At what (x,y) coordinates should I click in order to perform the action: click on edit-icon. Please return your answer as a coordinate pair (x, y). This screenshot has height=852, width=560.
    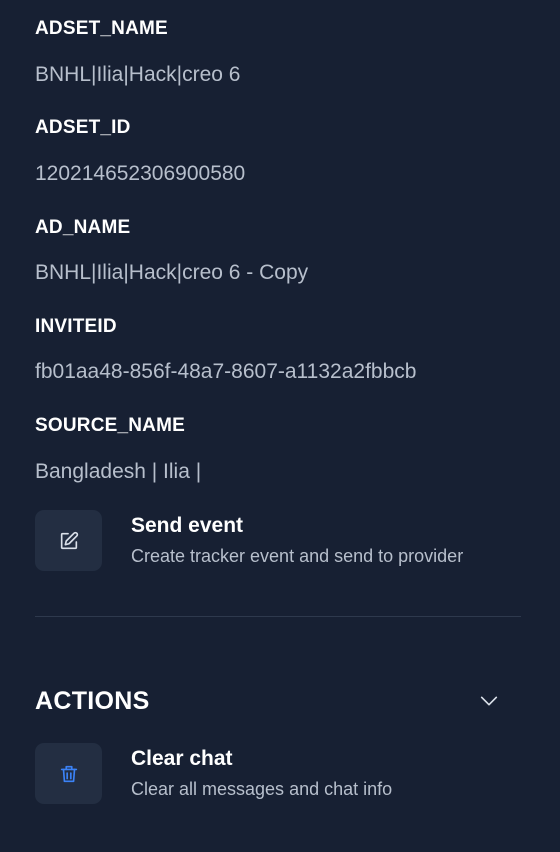
    Looking at the image, I should click on (69, 540).